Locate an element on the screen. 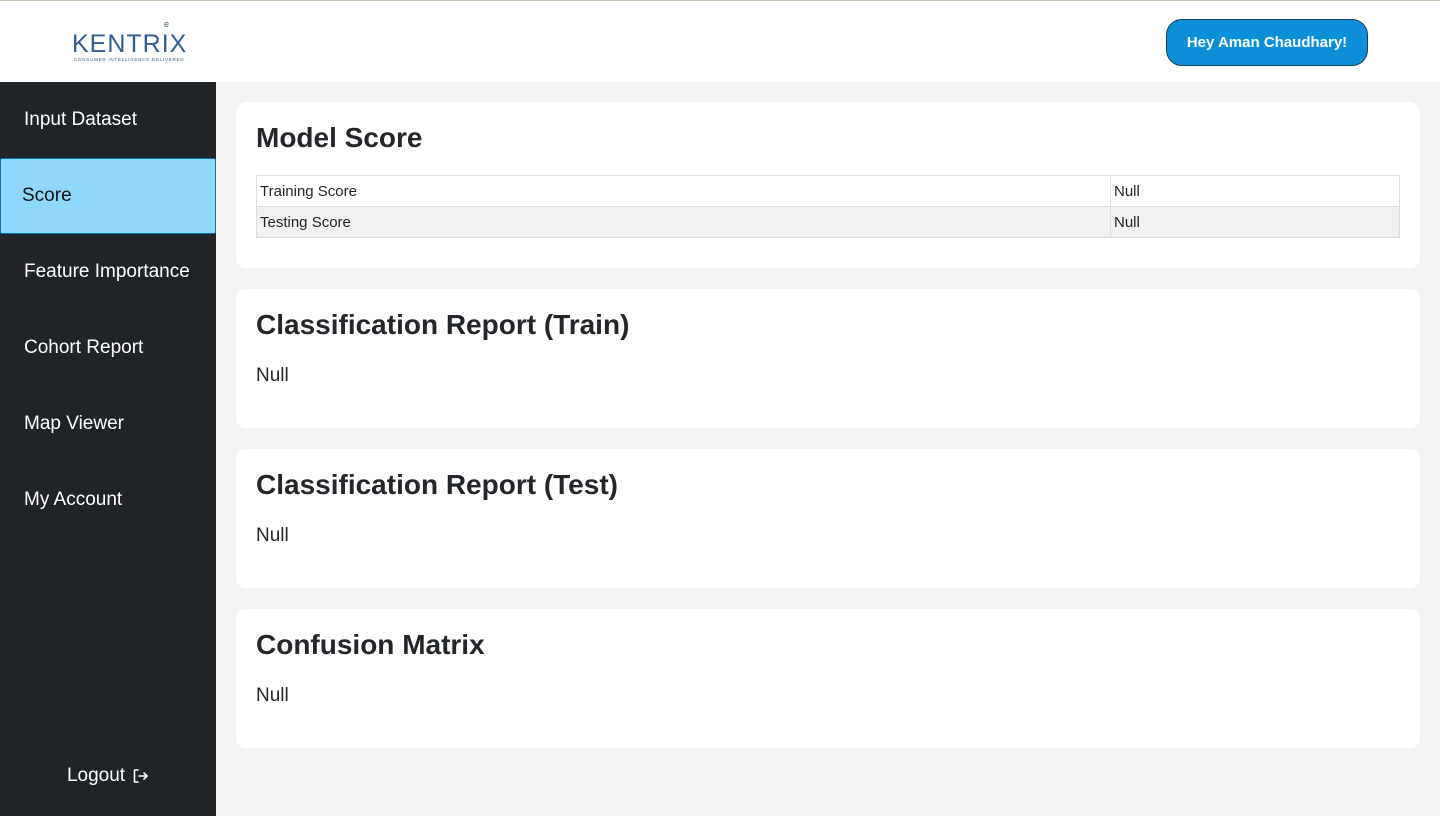 The width and height of the screenshot is (1440, 816). classification-report-train-card: Classification Report (Train) Null is located at coordinates (828, 358).